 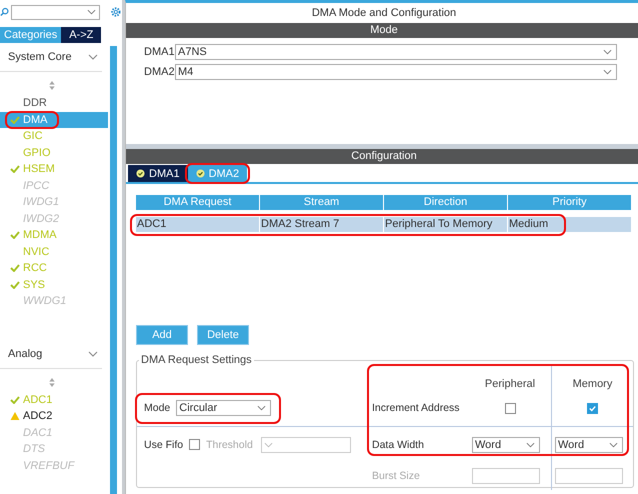 What do you see at coordinates (54, 449) in the screenshot?
I see `peripheral-item: DTS` at bounding box center [54, 449].